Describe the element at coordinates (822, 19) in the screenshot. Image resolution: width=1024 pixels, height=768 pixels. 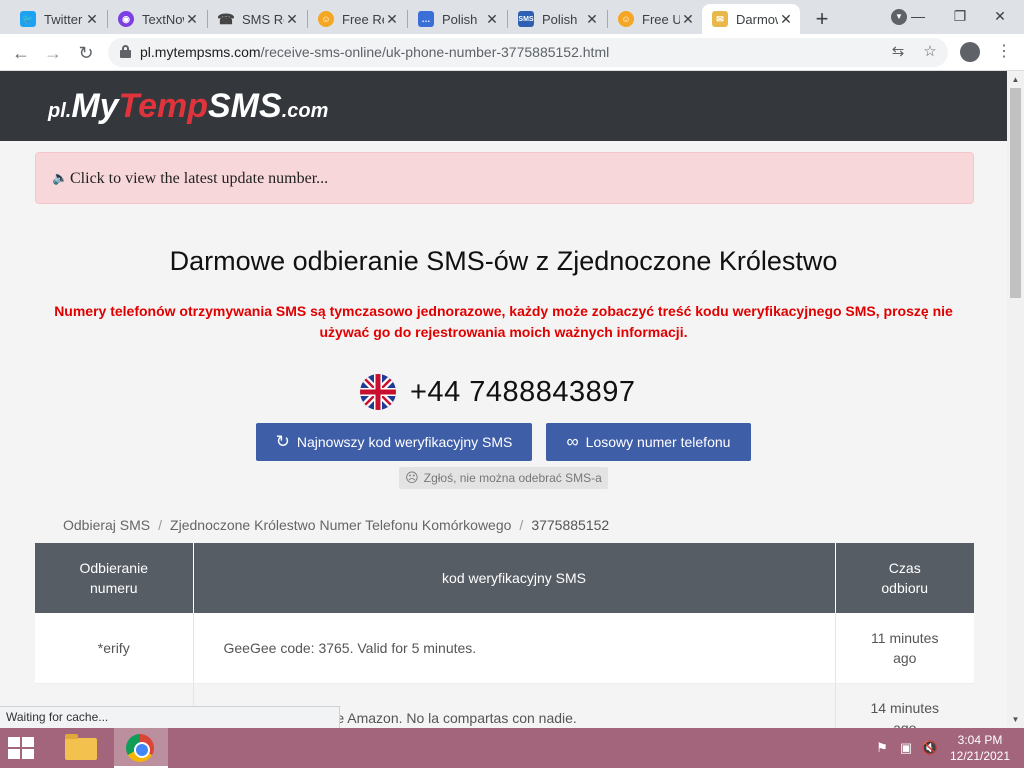
I see `new-tab-button: +` at that location.